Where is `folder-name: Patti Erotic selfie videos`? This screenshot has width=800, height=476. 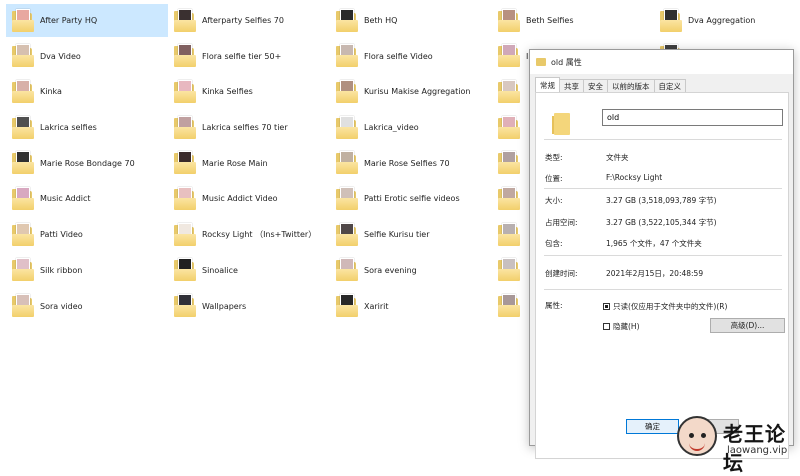 folder-name: Patti Erotic selfie videos is located at coordinates (412, 199).